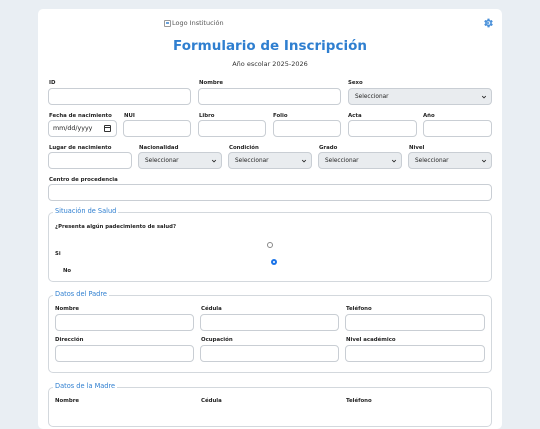 This screenshot has width=540, height=429. Describe the element at coordinates (328, 148) in the screenshot. I see `grado-label: Grado` at that location.